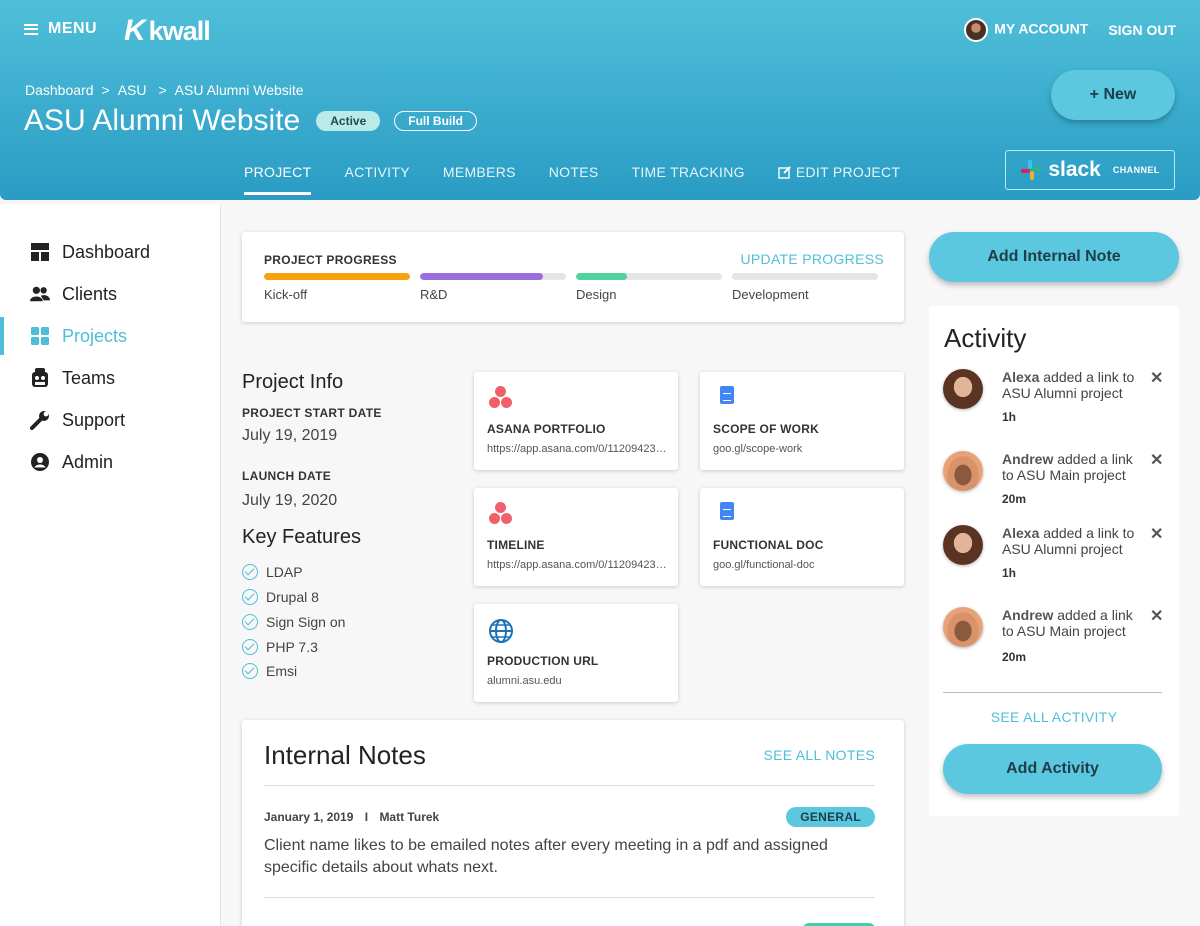  I want to click on tab-edit-project: EDIT PROJECT, so click(839, 179).